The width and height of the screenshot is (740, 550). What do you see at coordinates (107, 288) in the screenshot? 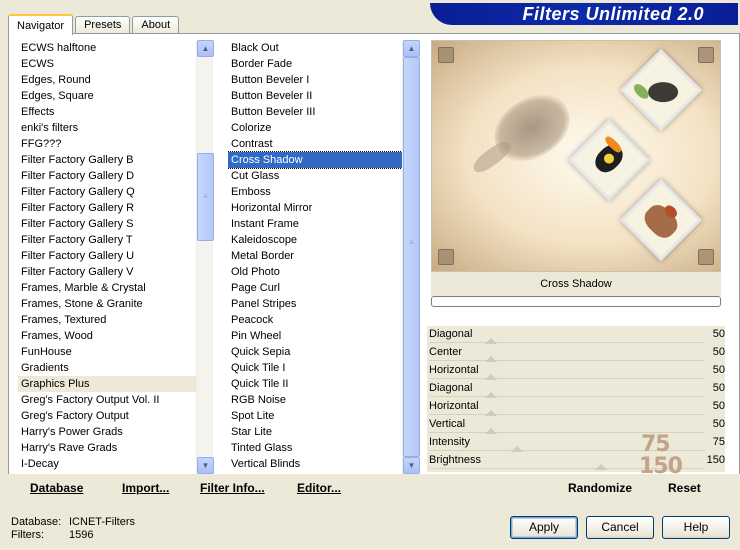
I see `category-list-item: Frames, Marble & Crystal` at bounding box center [107, 288].